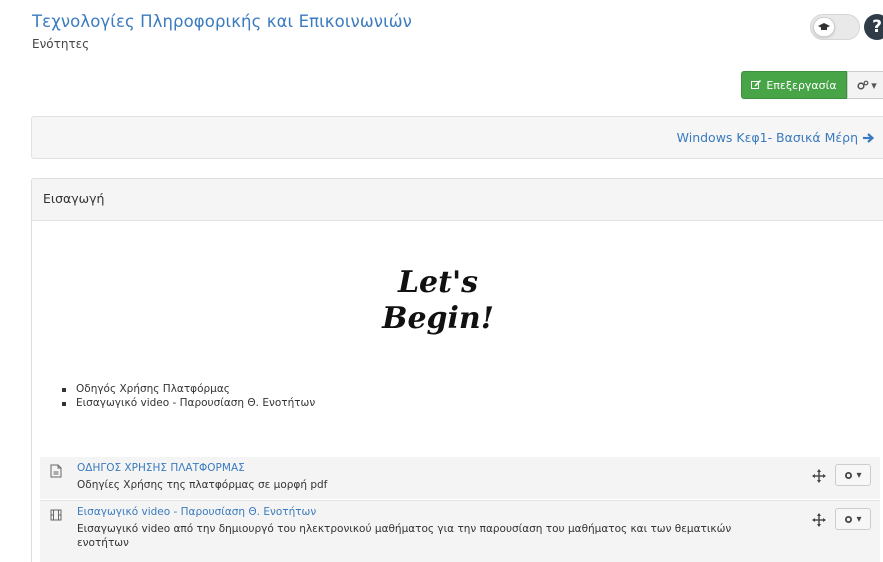 The image size is (883, 562). I want to click on edit-button: Επεξεργασία, so click(794, 85).